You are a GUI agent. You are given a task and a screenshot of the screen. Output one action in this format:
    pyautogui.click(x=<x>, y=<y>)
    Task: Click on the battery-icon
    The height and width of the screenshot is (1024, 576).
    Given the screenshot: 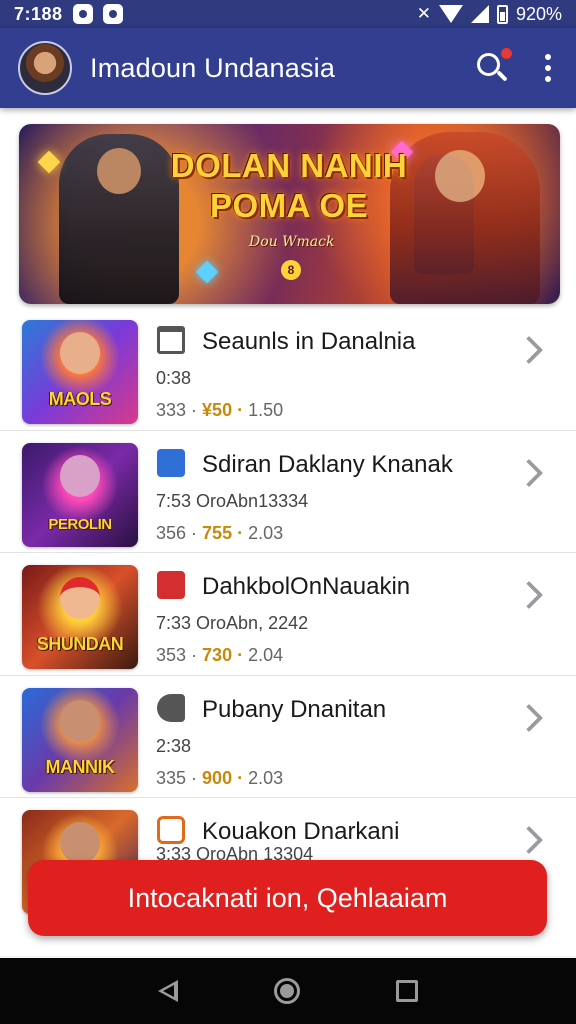 What is the action you would take?
    pyautogui.click(x=502, y=14)
    